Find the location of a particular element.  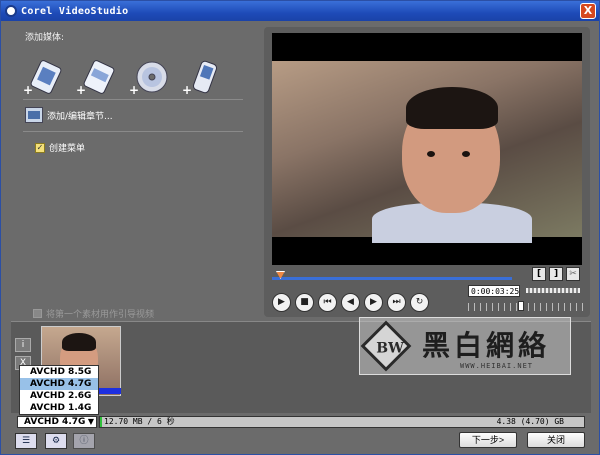

disc-capacity-text: 4.38 (4.70) GB is located at coordinates (530, 421).